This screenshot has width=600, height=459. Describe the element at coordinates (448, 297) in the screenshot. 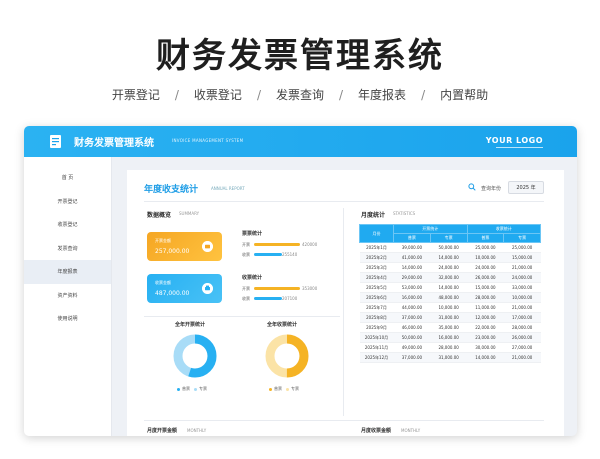

I see `amount-cell: 48,000.00` at that location.